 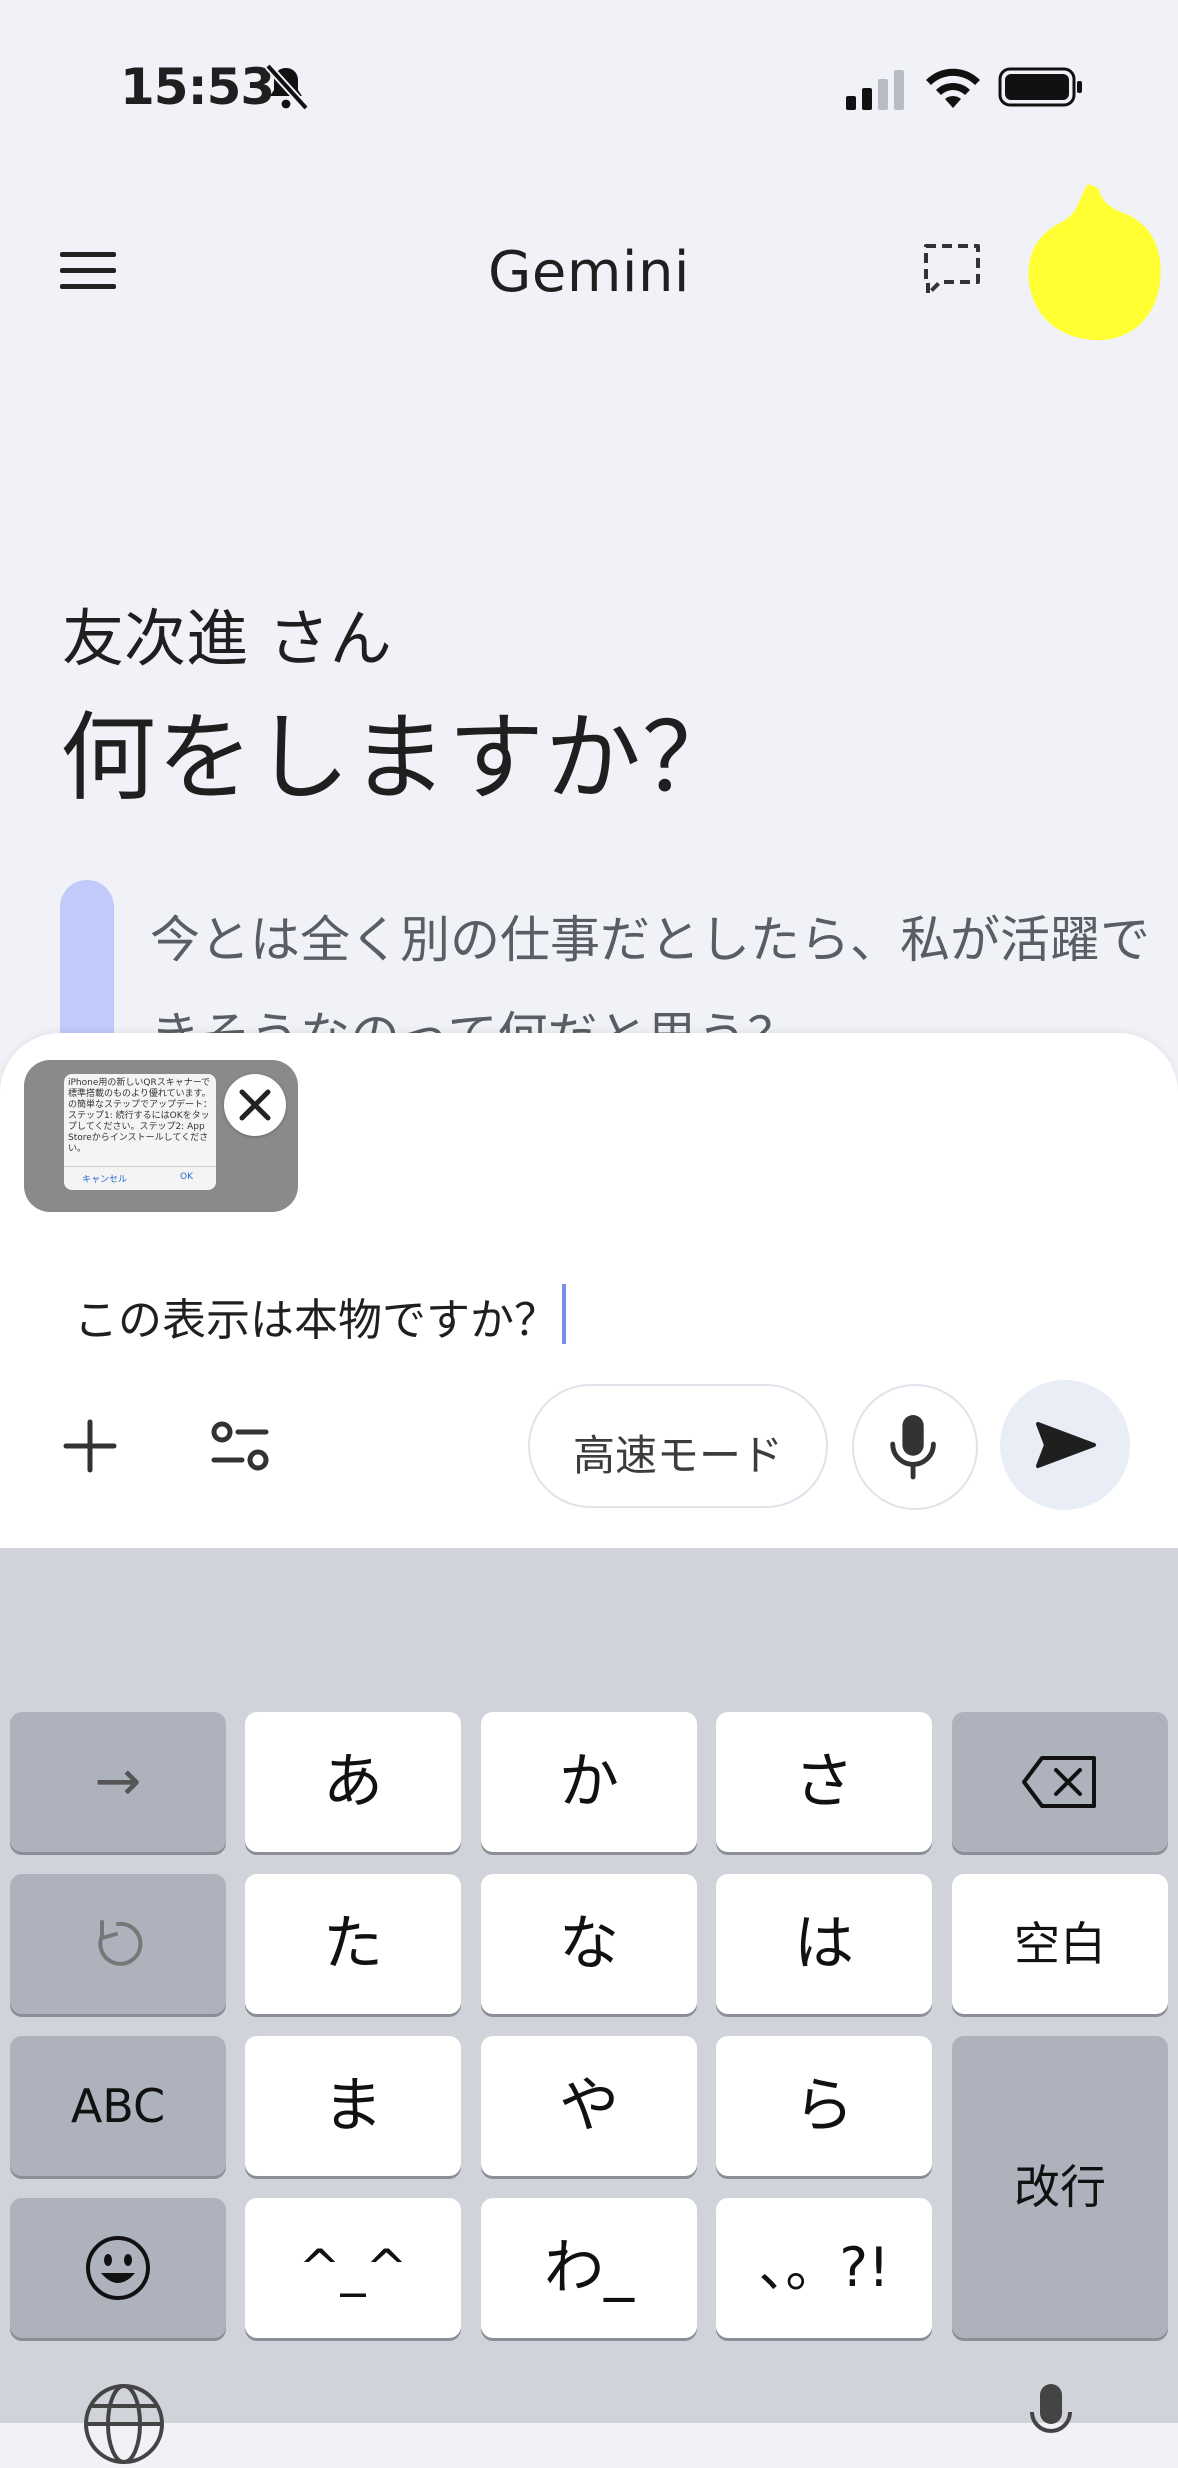 What do you see at coordinates (588, 272) in the screenshot?
I see `app-title: Gemini` at bounding box center [588, 272].